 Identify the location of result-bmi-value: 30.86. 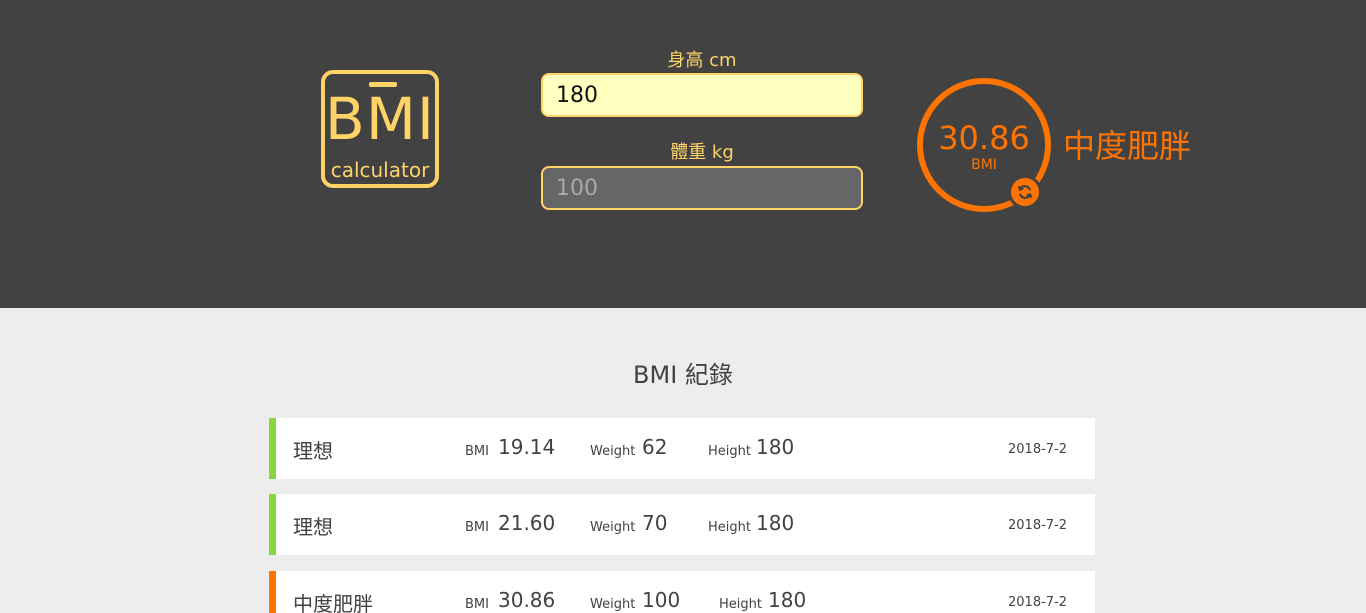
(984, 138).